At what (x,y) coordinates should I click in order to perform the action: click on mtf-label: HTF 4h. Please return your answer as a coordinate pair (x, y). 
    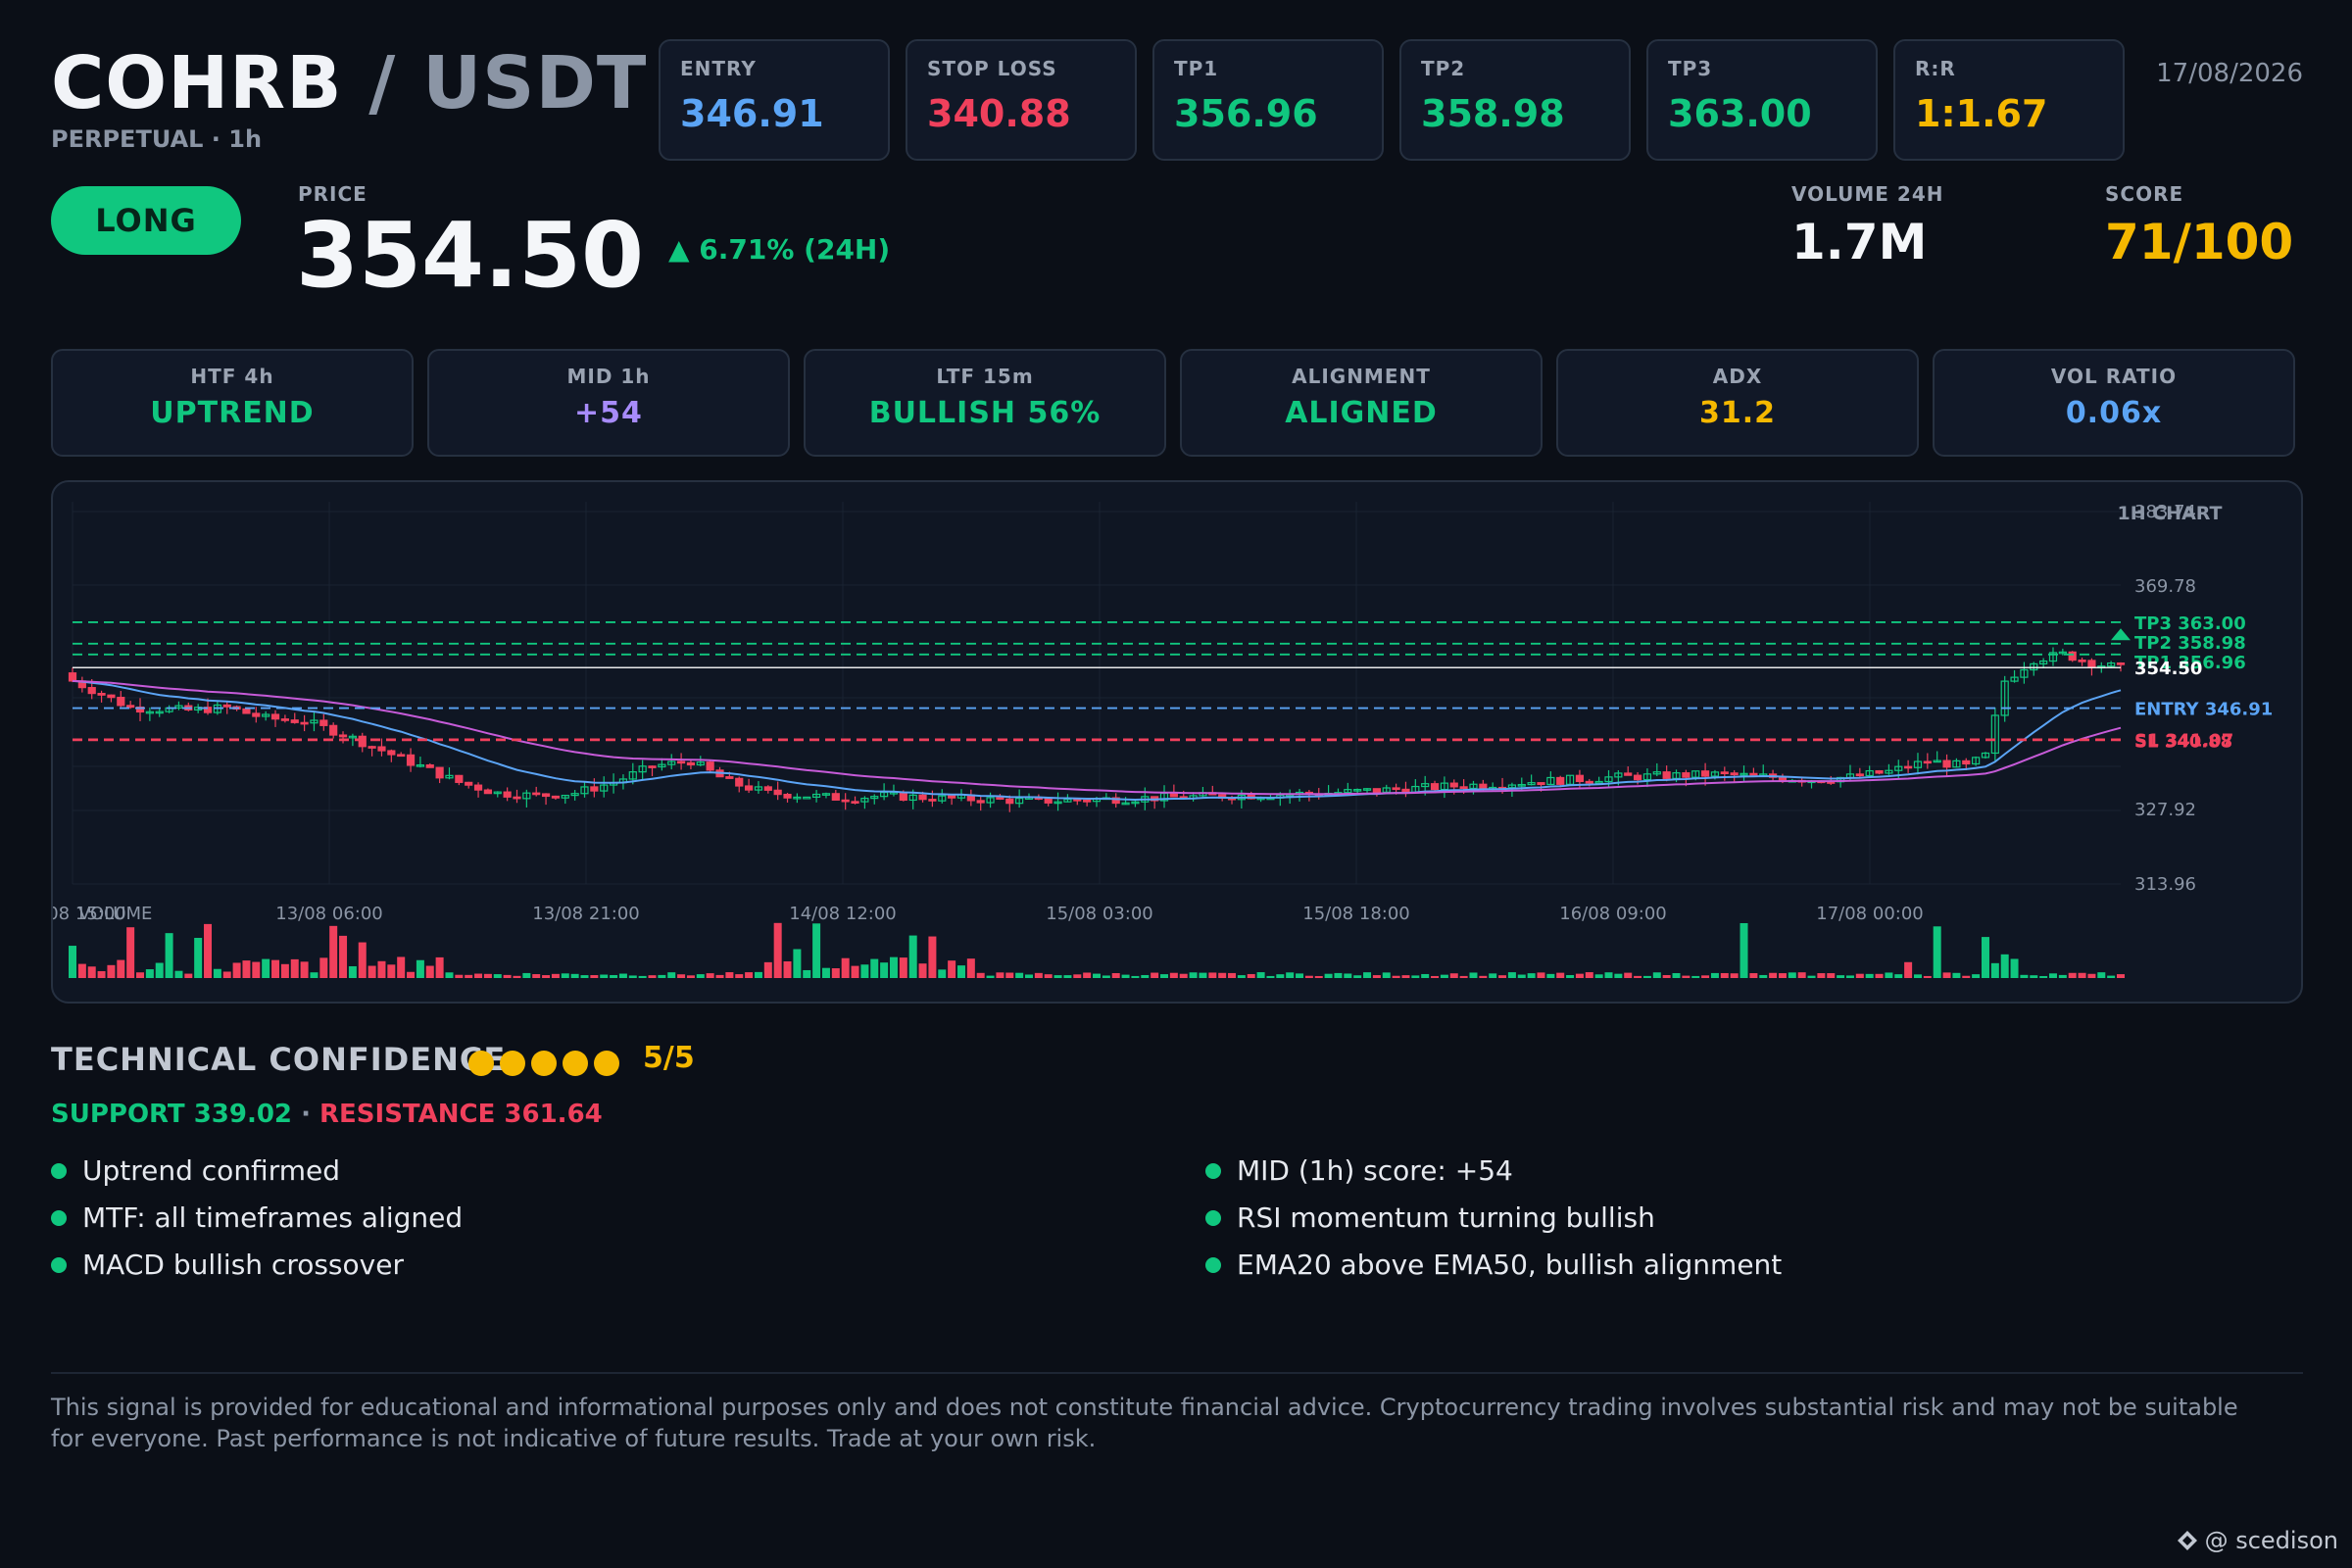
    Looking at the image, I should click on (232, 376).